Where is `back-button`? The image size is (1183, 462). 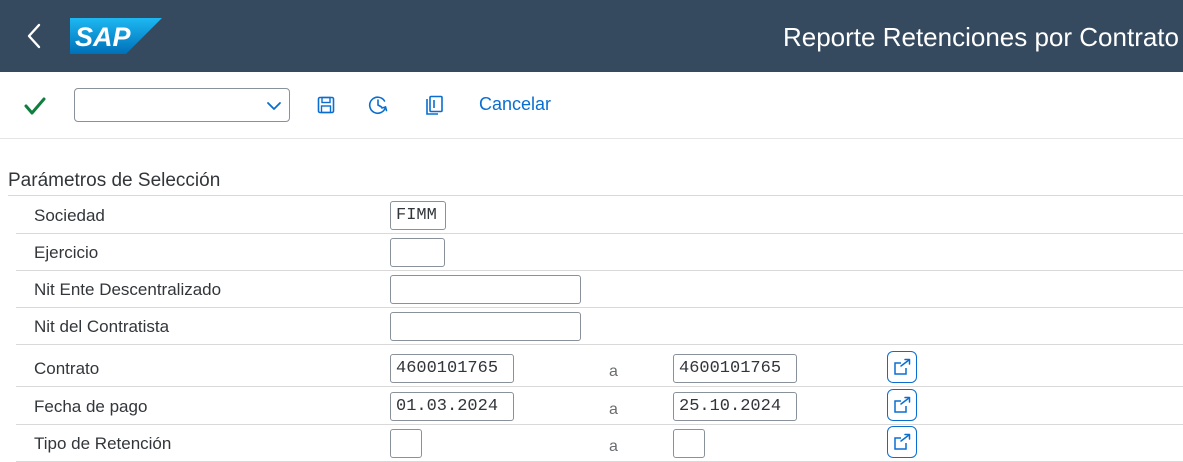
back-button is located at coordinates (34, 36).